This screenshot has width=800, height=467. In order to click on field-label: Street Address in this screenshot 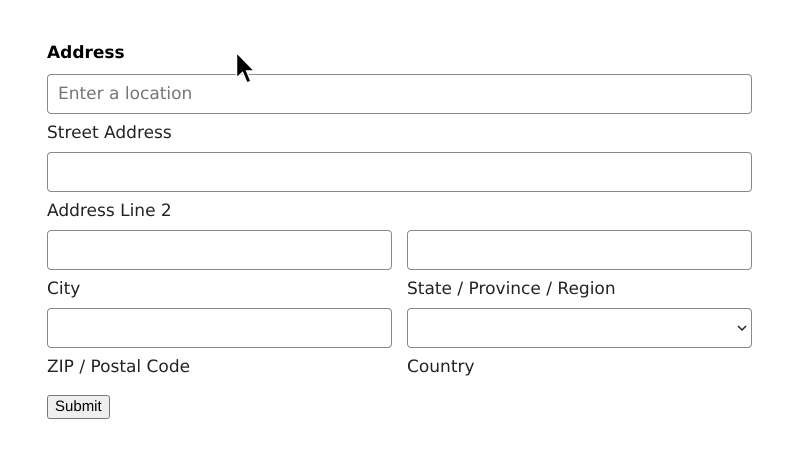, I will do `click(110, 133)`.